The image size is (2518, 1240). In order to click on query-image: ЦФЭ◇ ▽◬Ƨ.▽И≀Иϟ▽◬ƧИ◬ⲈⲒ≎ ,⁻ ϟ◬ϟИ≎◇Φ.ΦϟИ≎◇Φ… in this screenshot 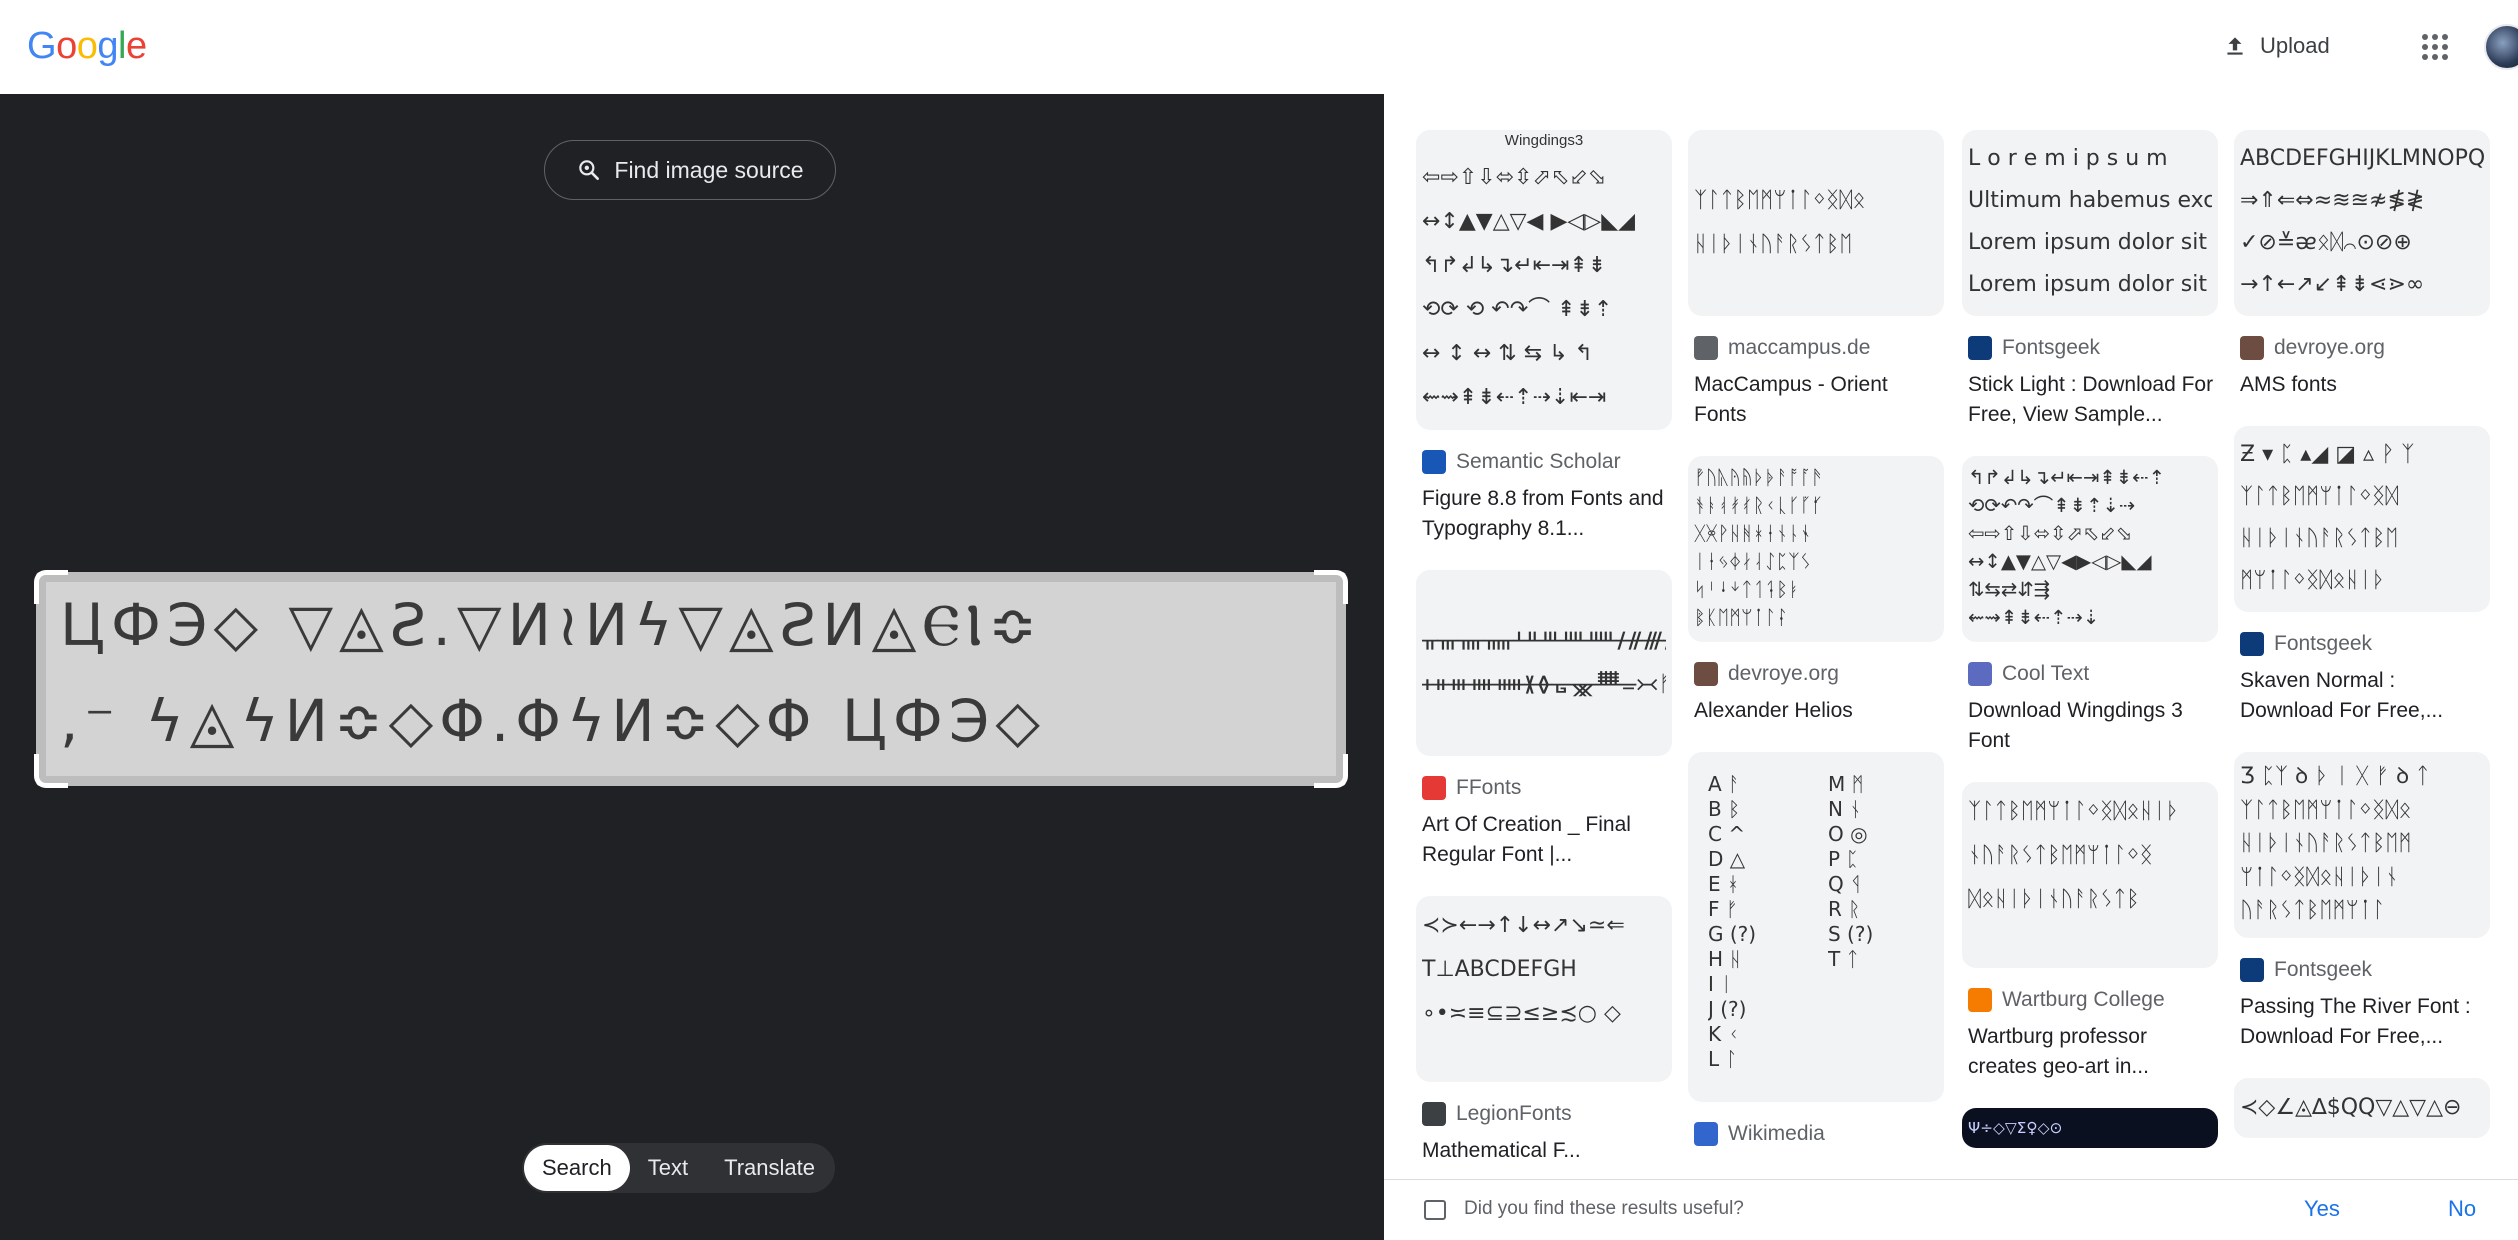, I will do `click(691, 679)`.